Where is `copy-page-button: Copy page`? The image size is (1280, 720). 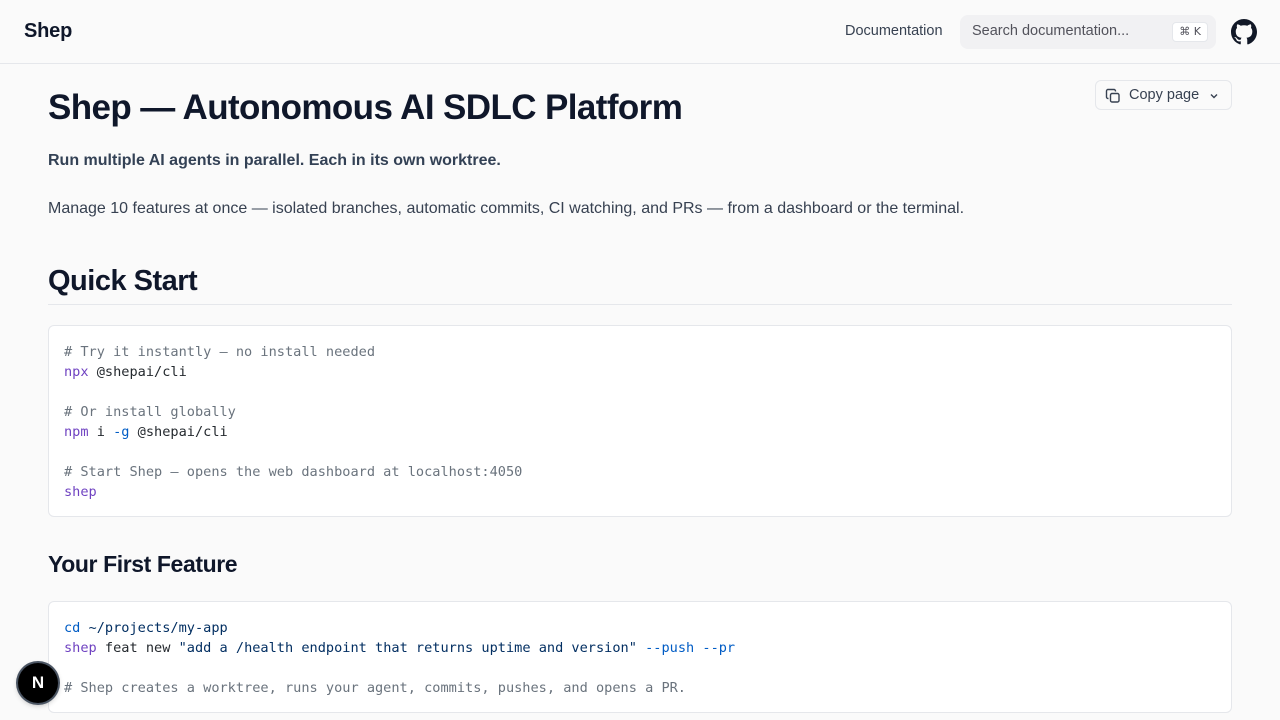 copy-page-button: Copy page is located at coordinates (1163, 95).